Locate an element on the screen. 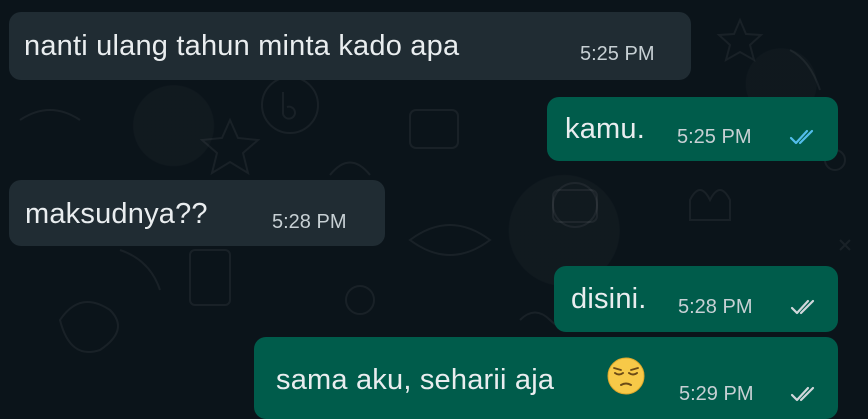 Image resolution: width=868 pixels, height=419 pixels. message-text: maksudnya?? is located at coordinates (116, 214).